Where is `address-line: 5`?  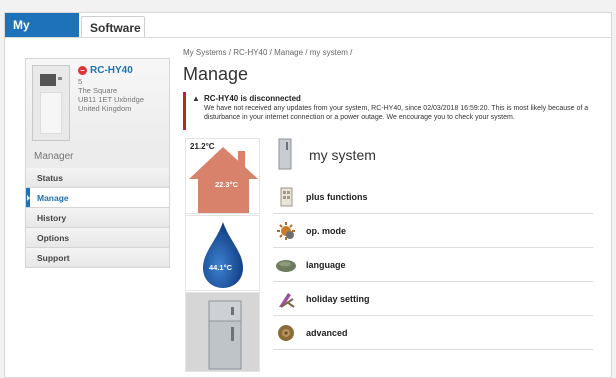
address-line: 5 is located at coordinates (80, 81).